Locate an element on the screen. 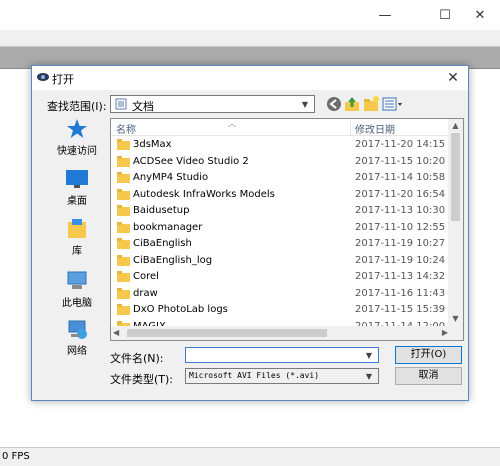 The height and width of the screenshot is (466, 500). file-name-label: 文件名(N): is located at coordinates (137, 358).